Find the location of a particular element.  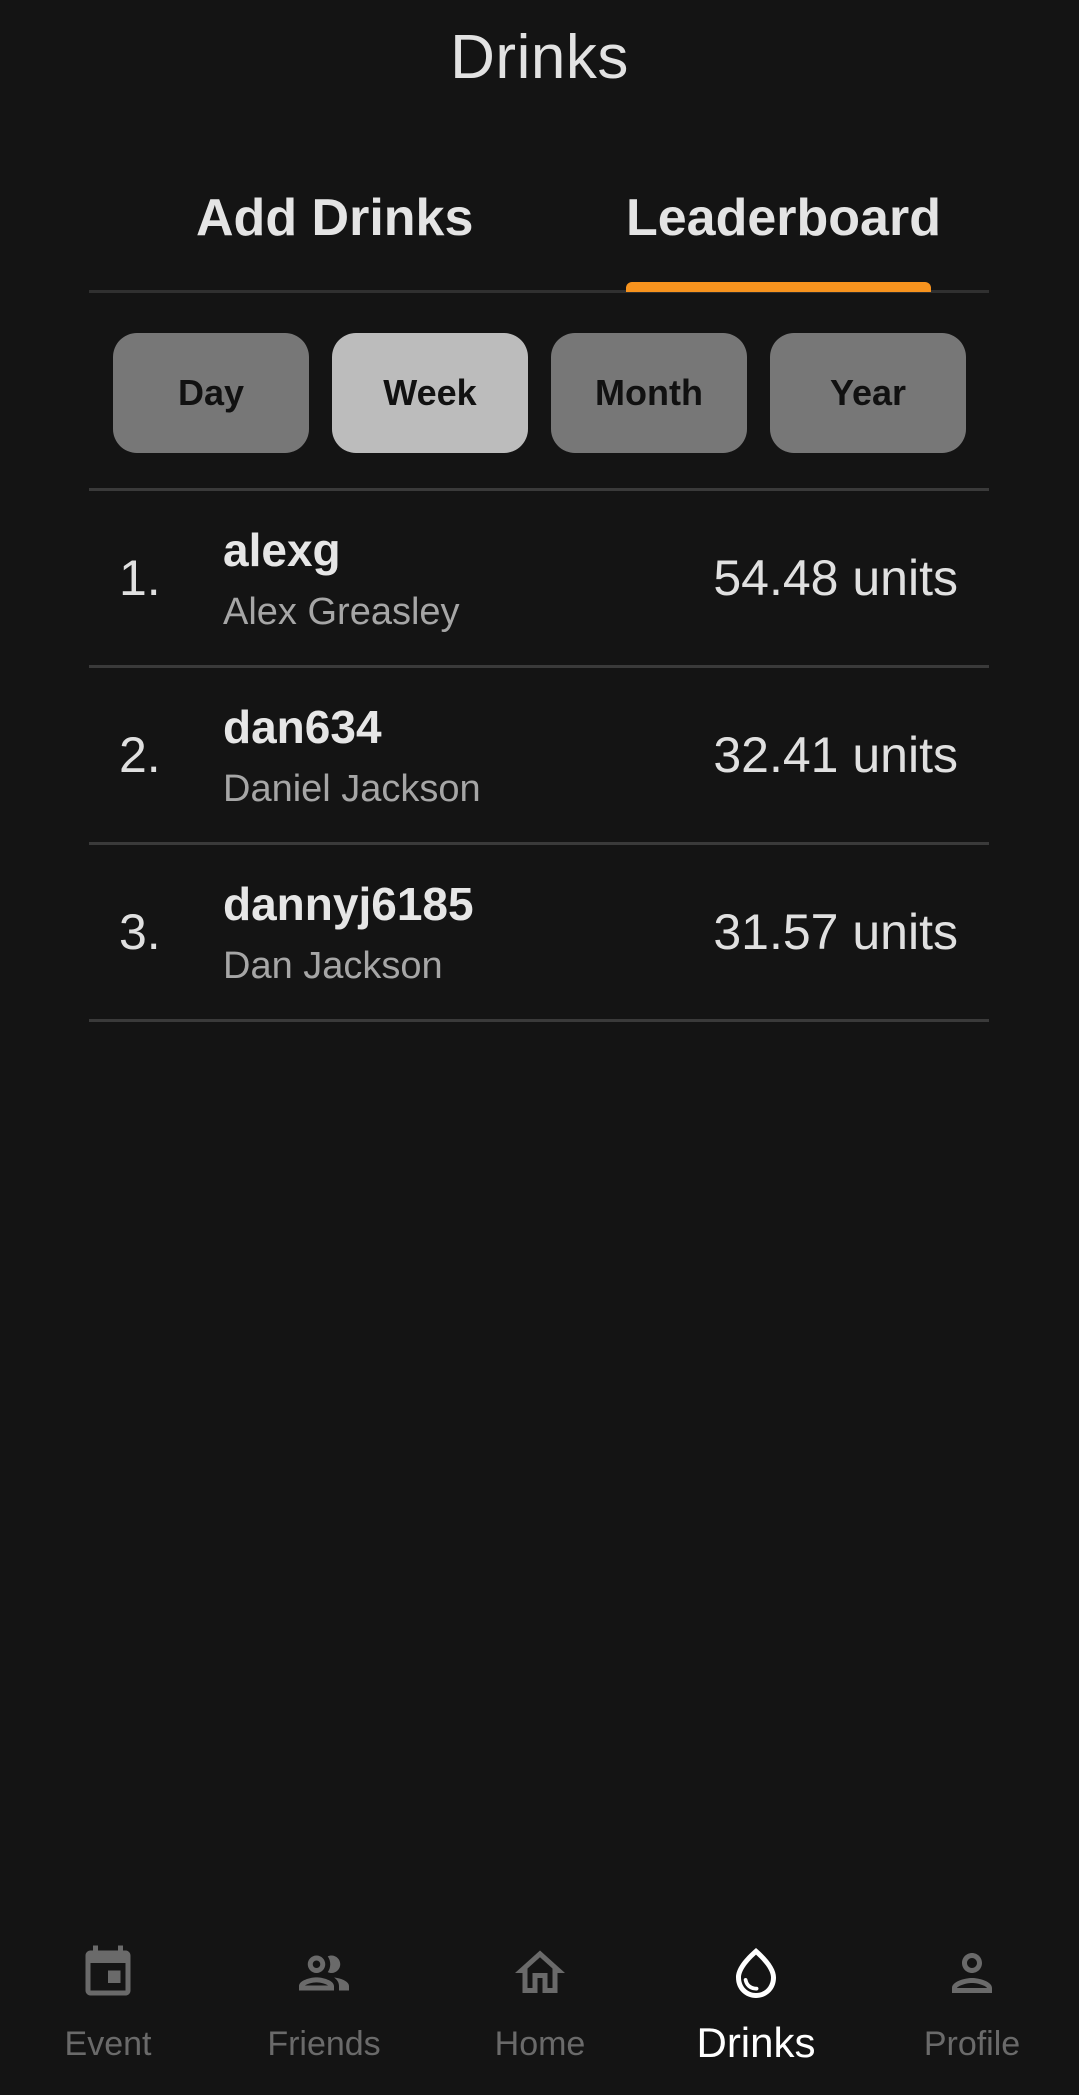

leaderboard-row: 1. alexg Alex Greasley 54.48 units is located at coordinates (539, 579).